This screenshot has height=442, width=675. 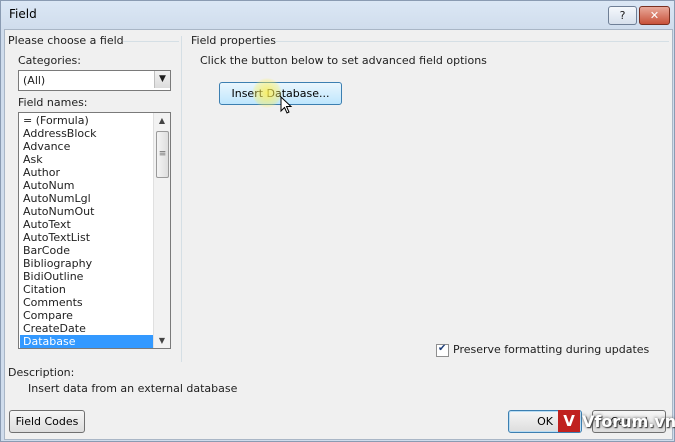 I want to click on watermark-logo: V, so click(x=569, y=421).